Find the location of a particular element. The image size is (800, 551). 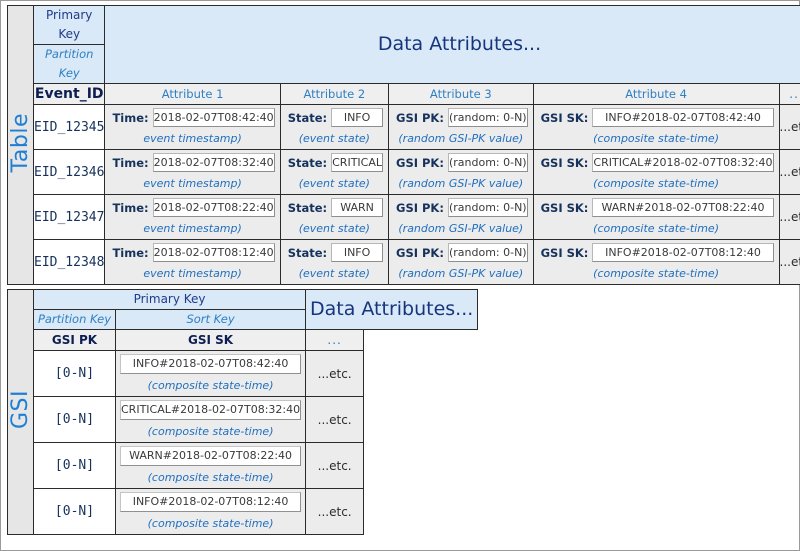

table-column-event-id: Event_ID is located at coordinates (69, 94).